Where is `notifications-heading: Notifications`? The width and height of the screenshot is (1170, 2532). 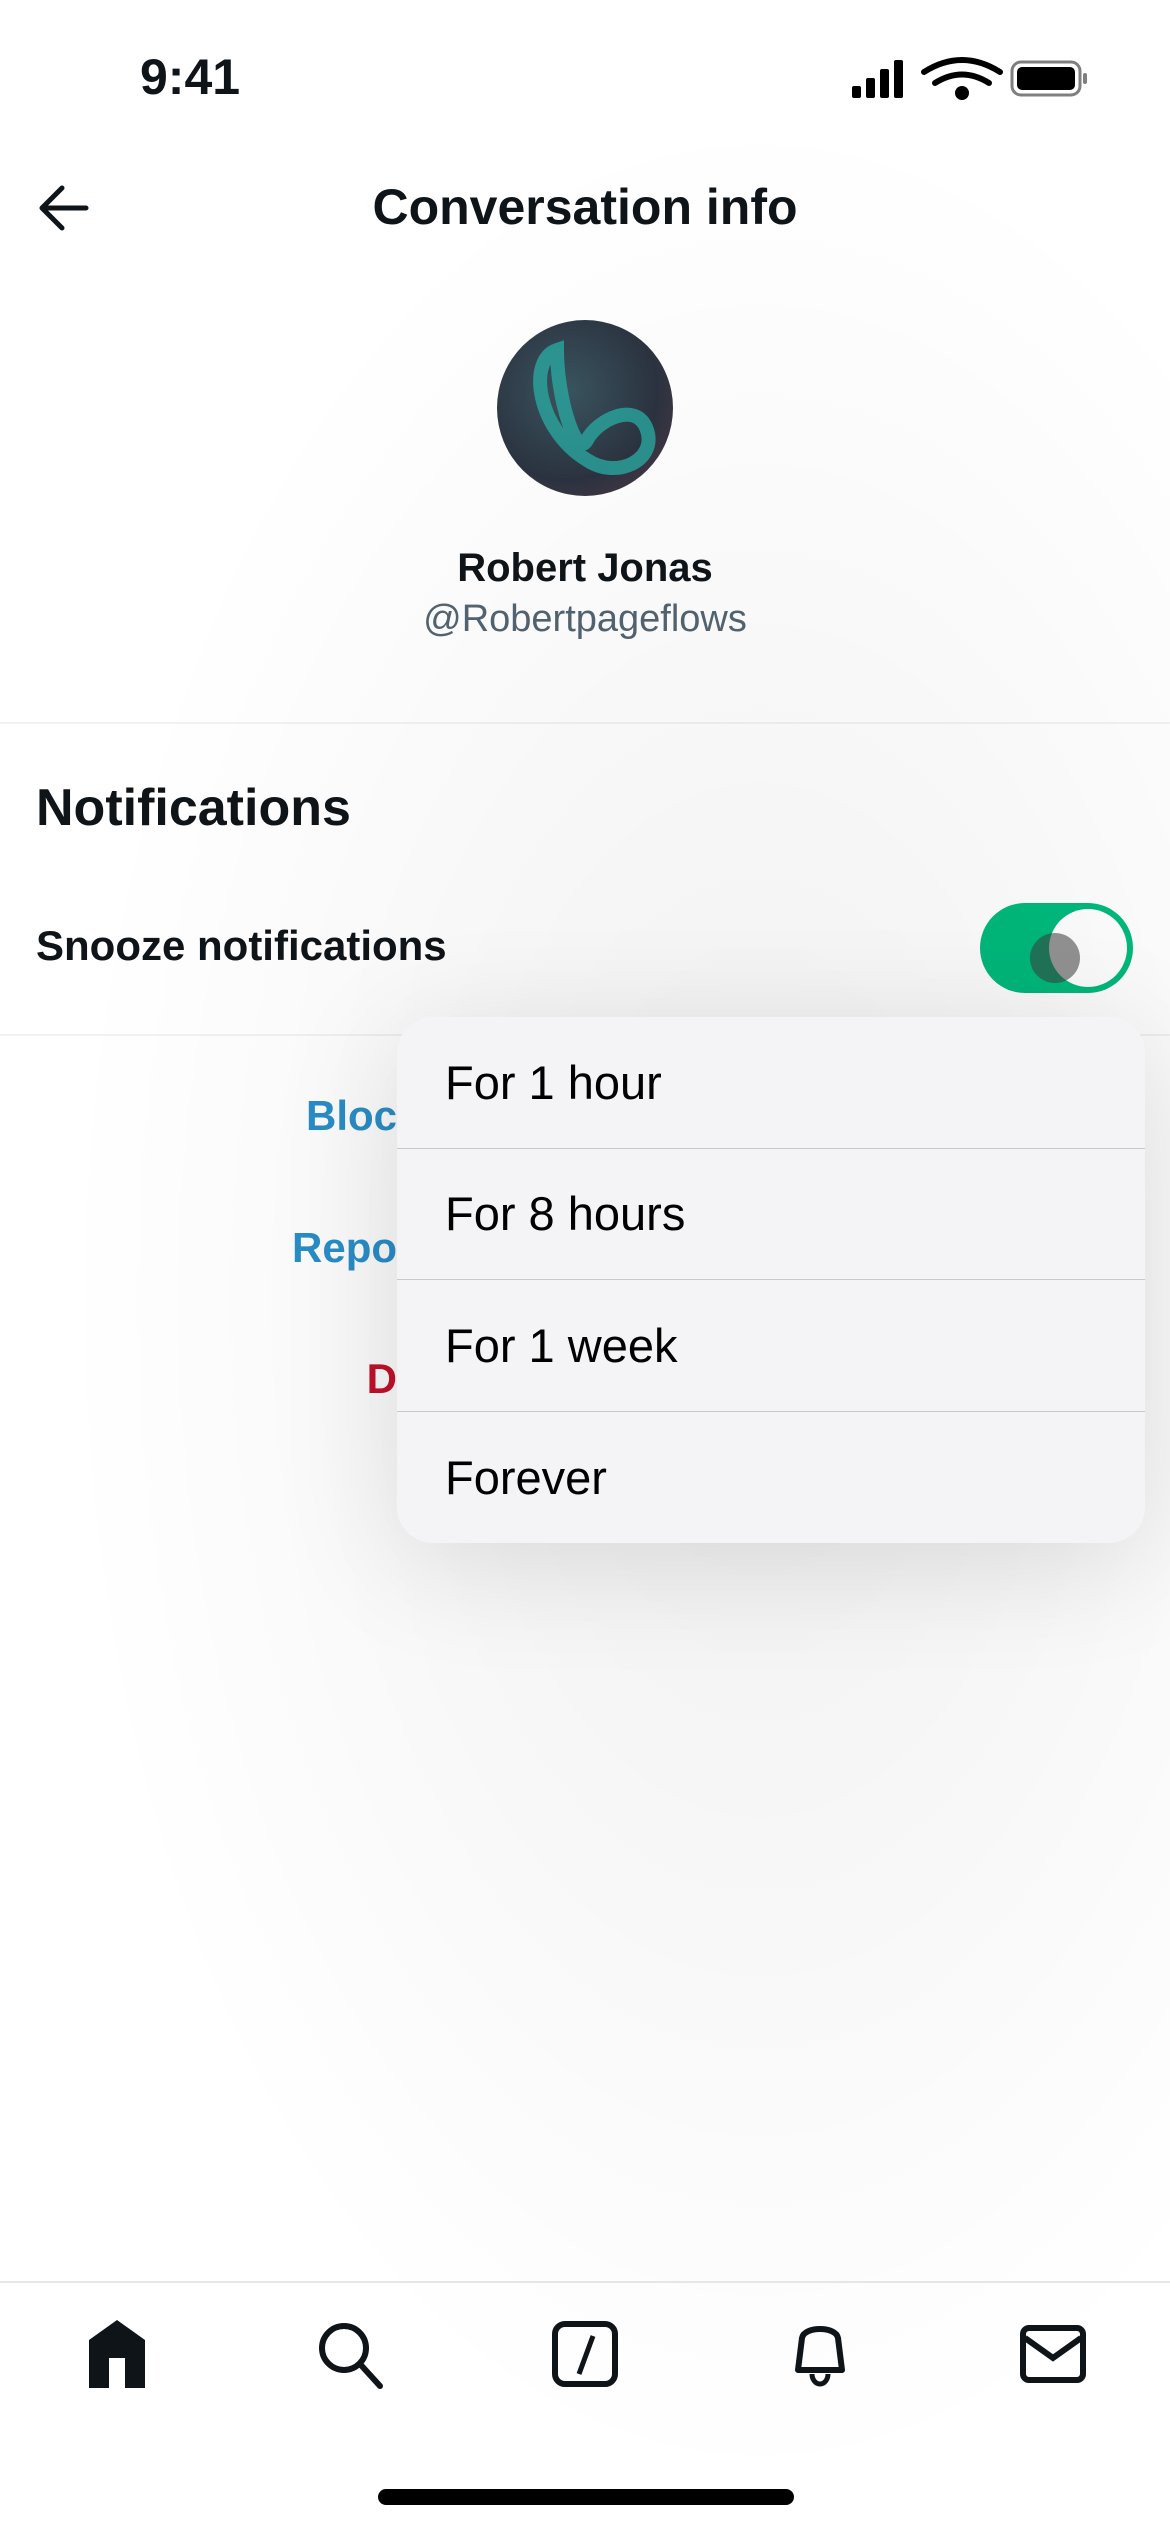 notifications-heading: Notifications is located at coordinates (193, 808).